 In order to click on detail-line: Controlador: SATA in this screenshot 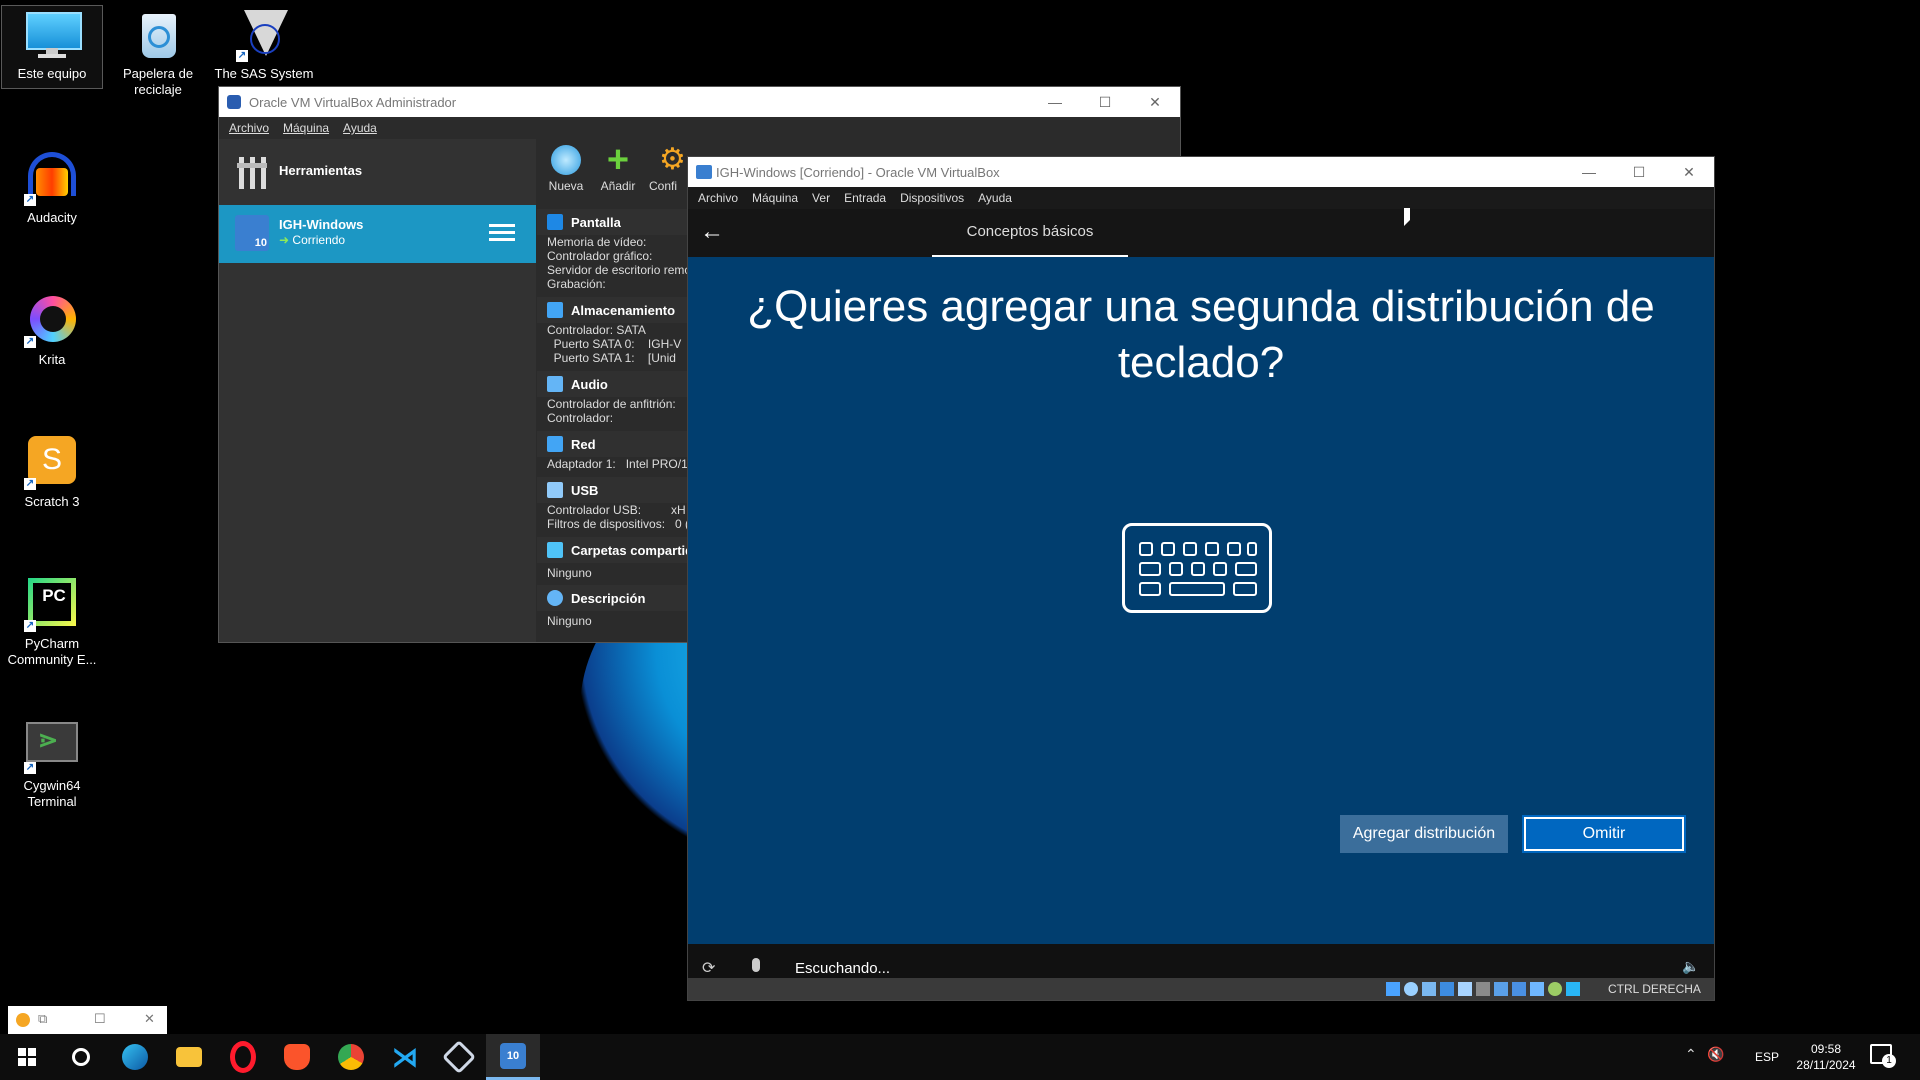, I will do `click(596, 330)`.